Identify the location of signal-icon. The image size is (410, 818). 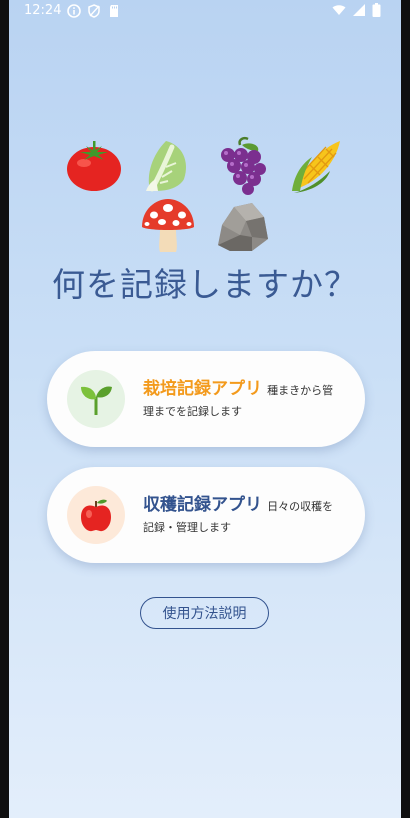
(359, 10).